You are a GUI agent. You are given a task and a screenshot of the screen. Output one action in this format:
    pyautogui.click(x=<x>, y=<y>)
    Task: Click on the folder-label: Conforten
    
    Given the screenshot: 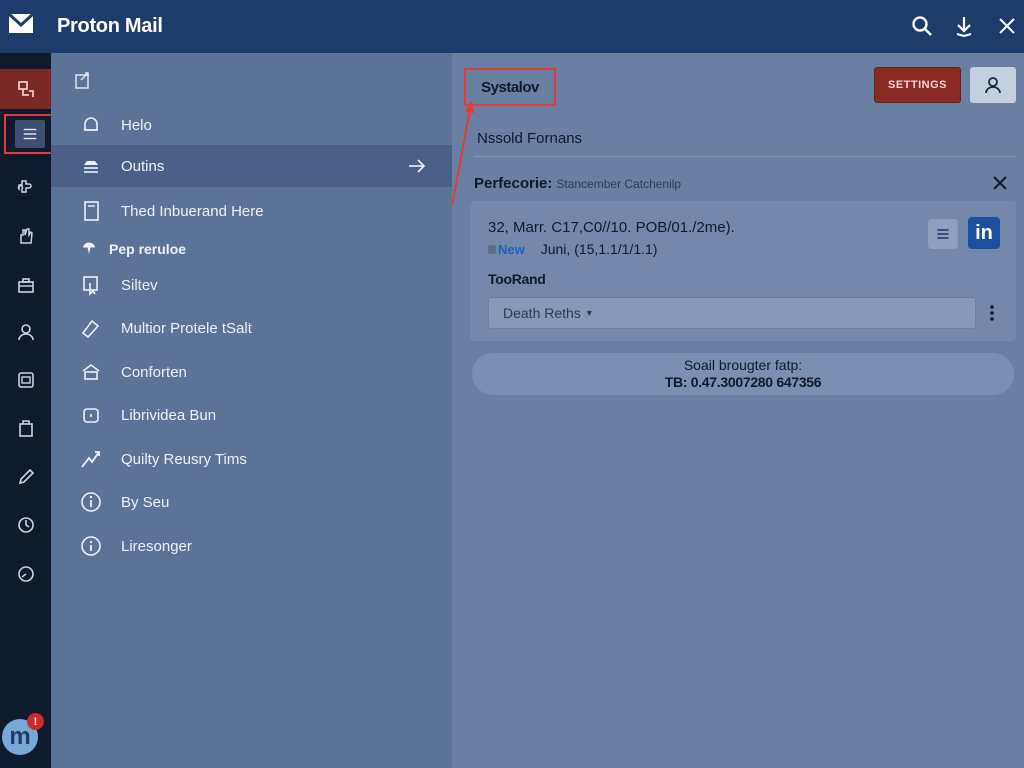 What is the action you would take?
    pyautogui.click(x=154, y=372)
    